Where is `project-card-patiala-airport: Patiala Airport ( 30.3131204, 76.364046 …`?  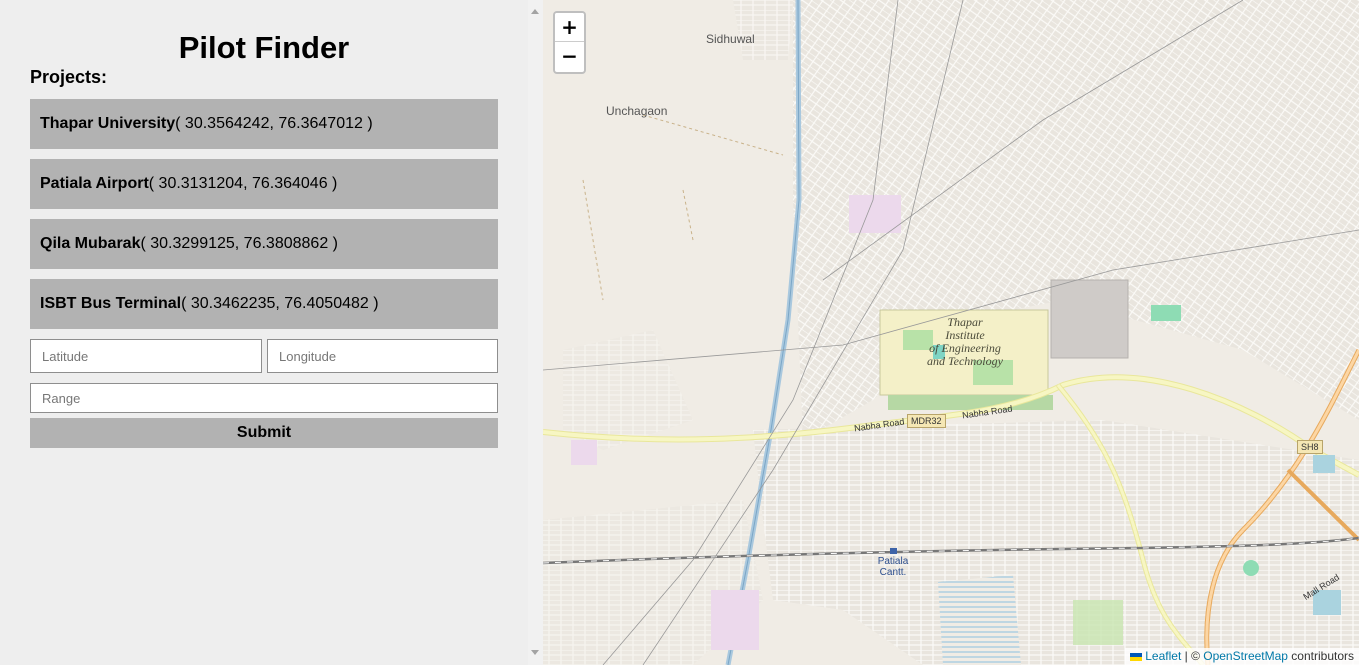 project-card-patiala-airport: Patiala Airport ( 30.3131204, 76.364046 … is located at coordinates (264, 184).